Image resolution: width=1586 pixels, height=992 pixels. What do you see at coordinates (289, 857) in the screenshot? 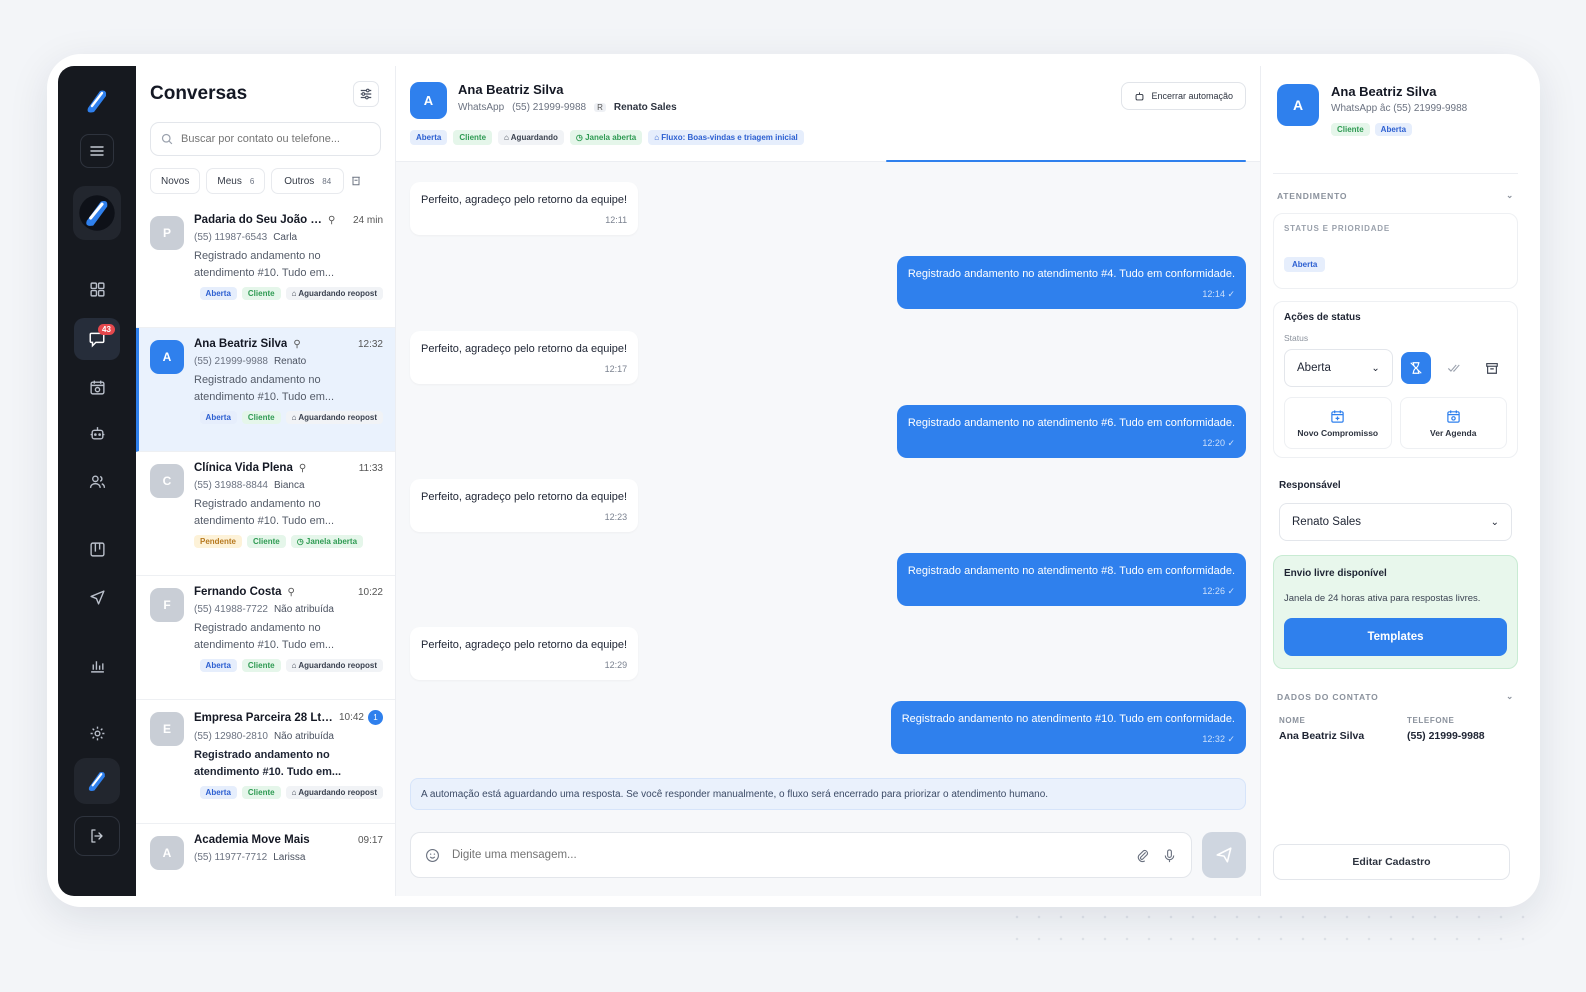
I see `assigned-agent: Larissa` at bounding box center [289, 857].